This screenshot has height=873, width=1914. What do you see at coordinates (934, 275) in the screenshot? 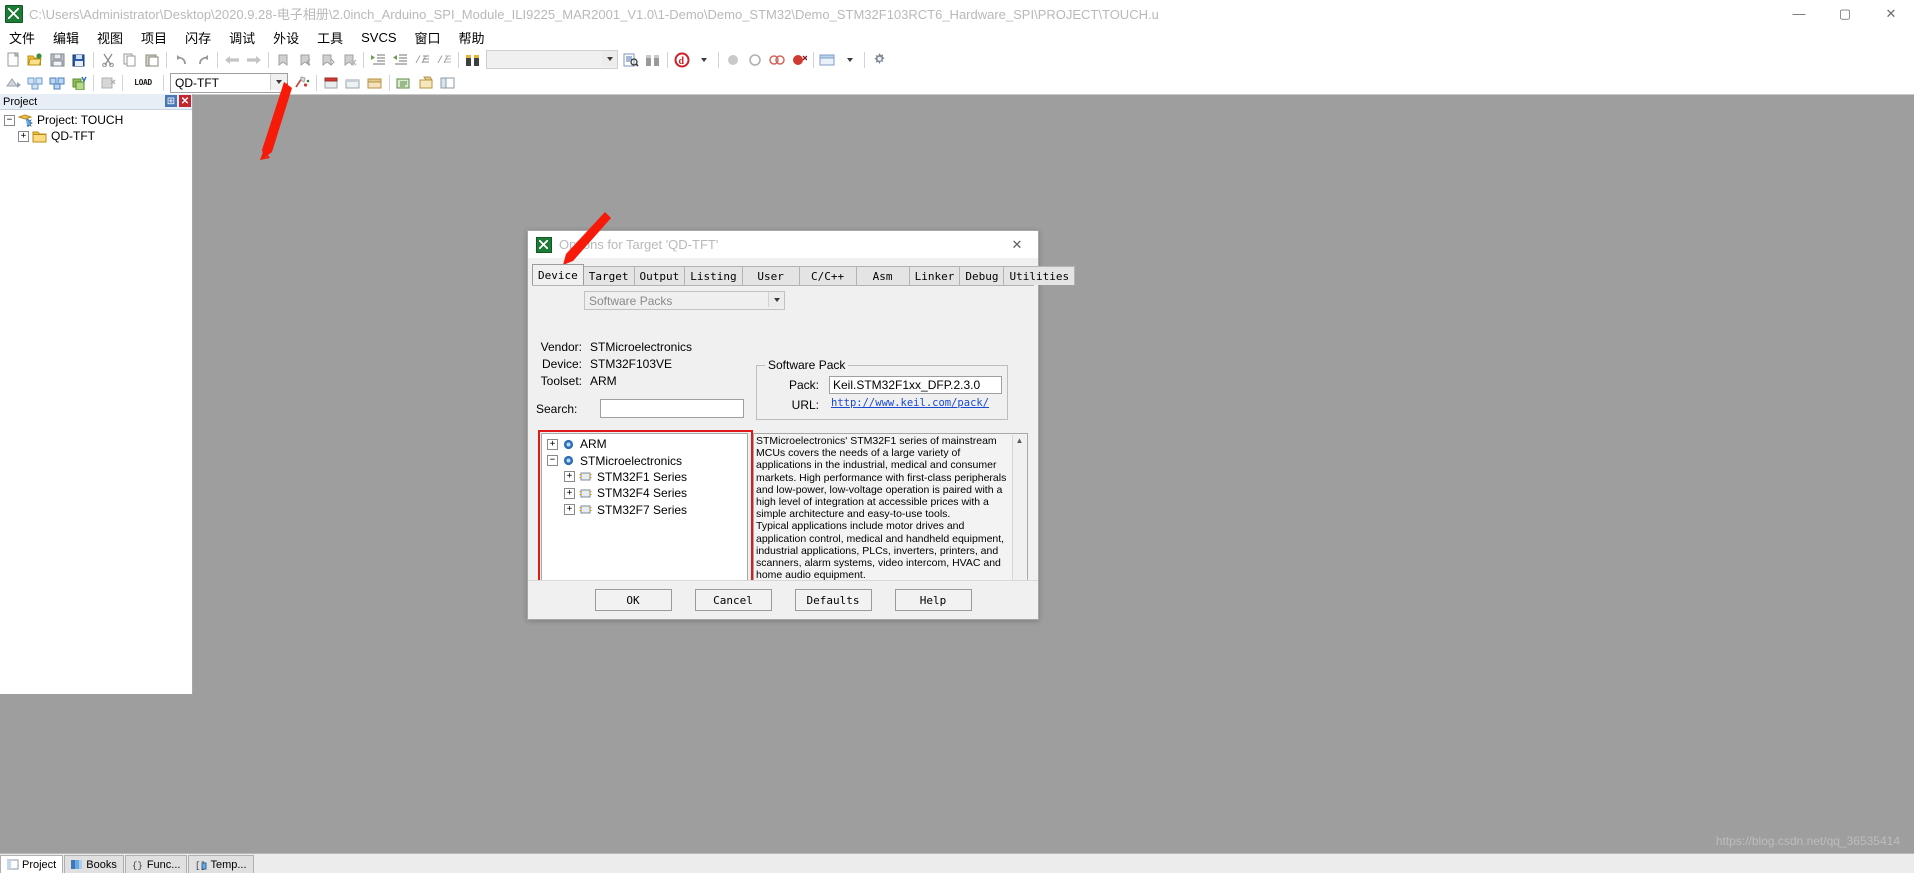
I see `tab-linker: Linker` at bounding box center [934, 275].